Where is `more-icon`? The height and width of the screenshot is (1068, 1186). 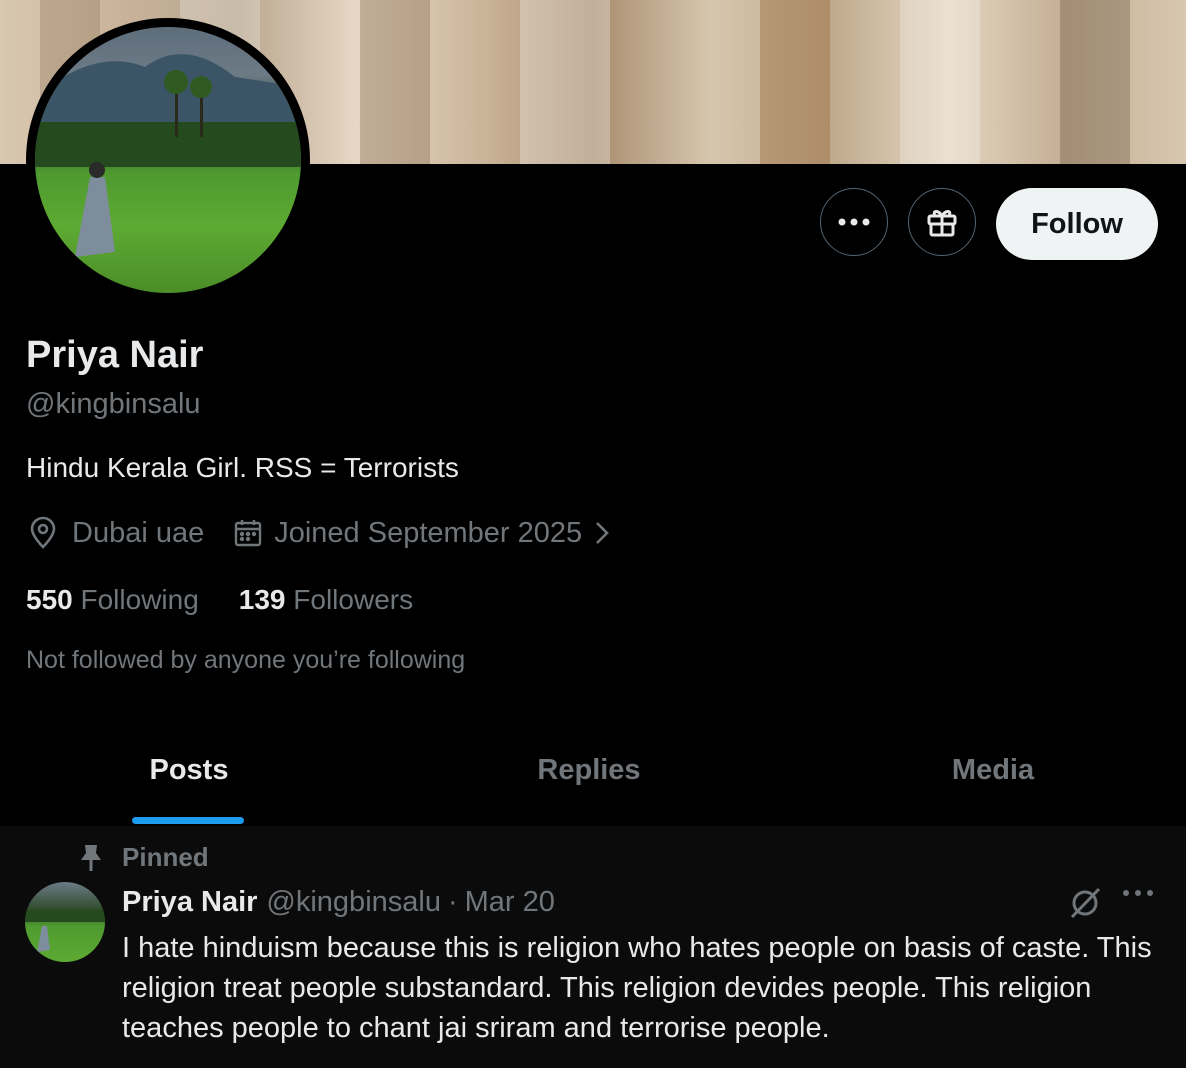 more-icon is located at coordinates (854, 222).